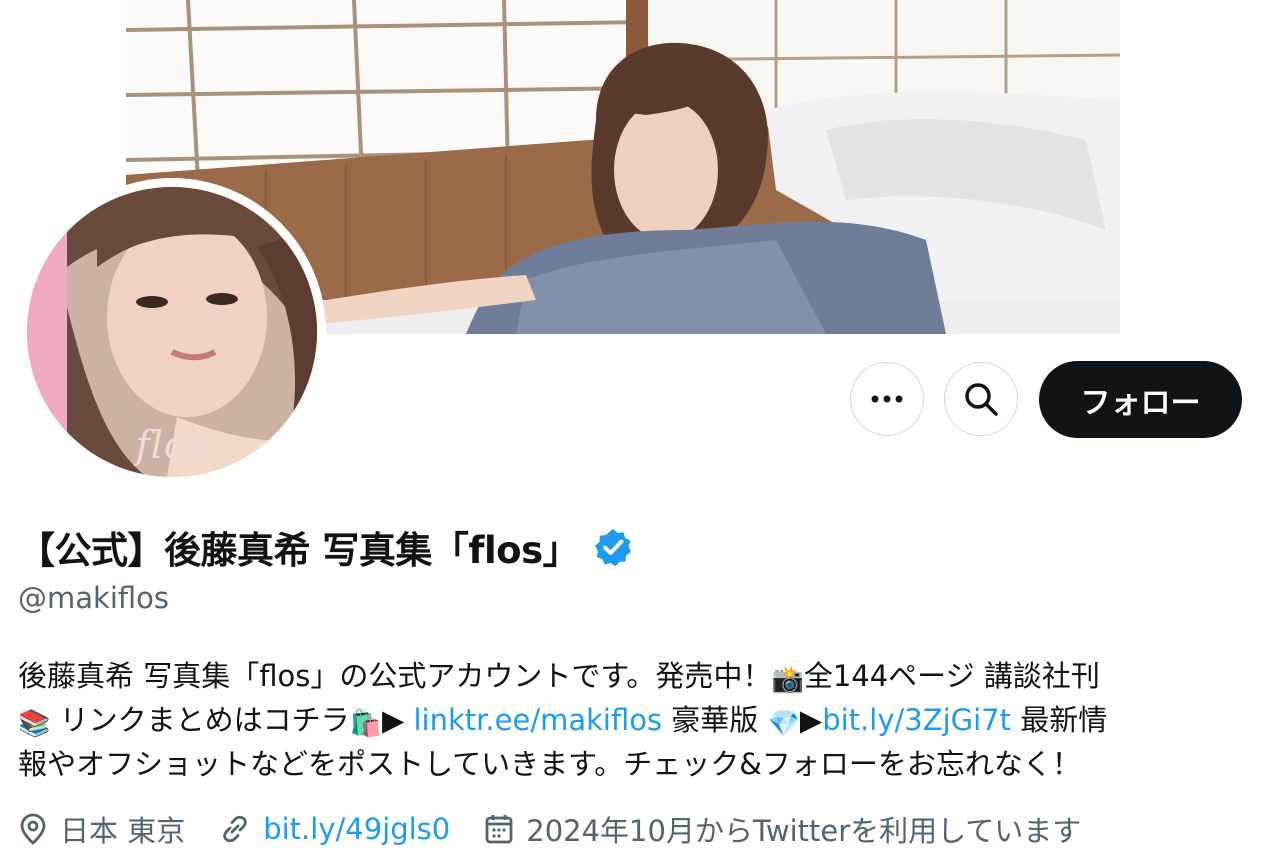 Image resolution: width=1280 pixels, height=854 pixels. What do you see at coordinates (1140, 399) in the screenshot?
I see `follow-button: フォロー` at bounding box center [1140, 399].